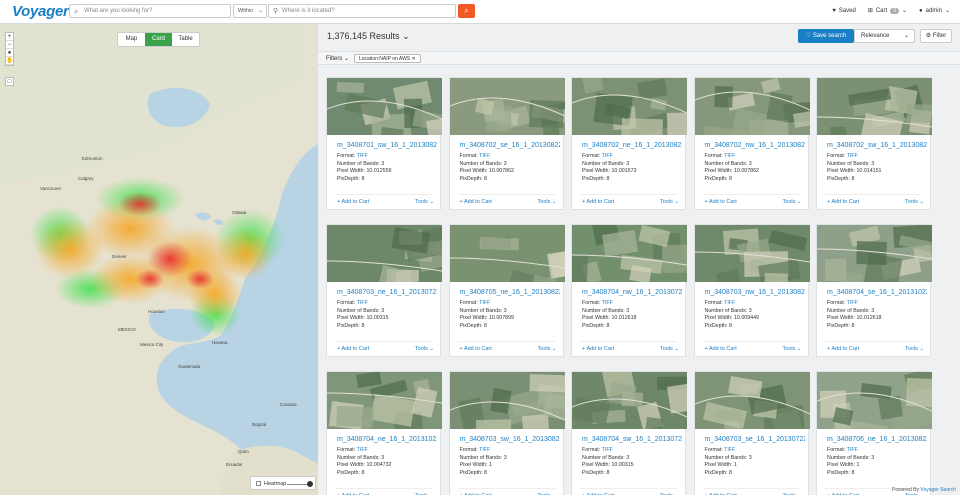 Image resolution: width=960 pixels, height=495 pixels. Describe the element at coordinates (510, 145) in the screenshot. I see `card-title: m_3408702_se_16_1_20130822` at that location.